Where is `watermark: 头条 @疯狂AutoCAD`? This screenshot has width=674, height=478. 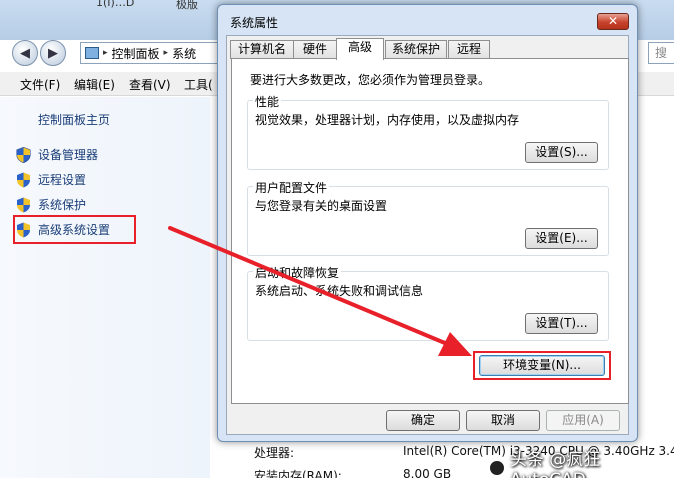
watermark: 头条 @疯狂AutoCAD is located at coordinates (581, 461).